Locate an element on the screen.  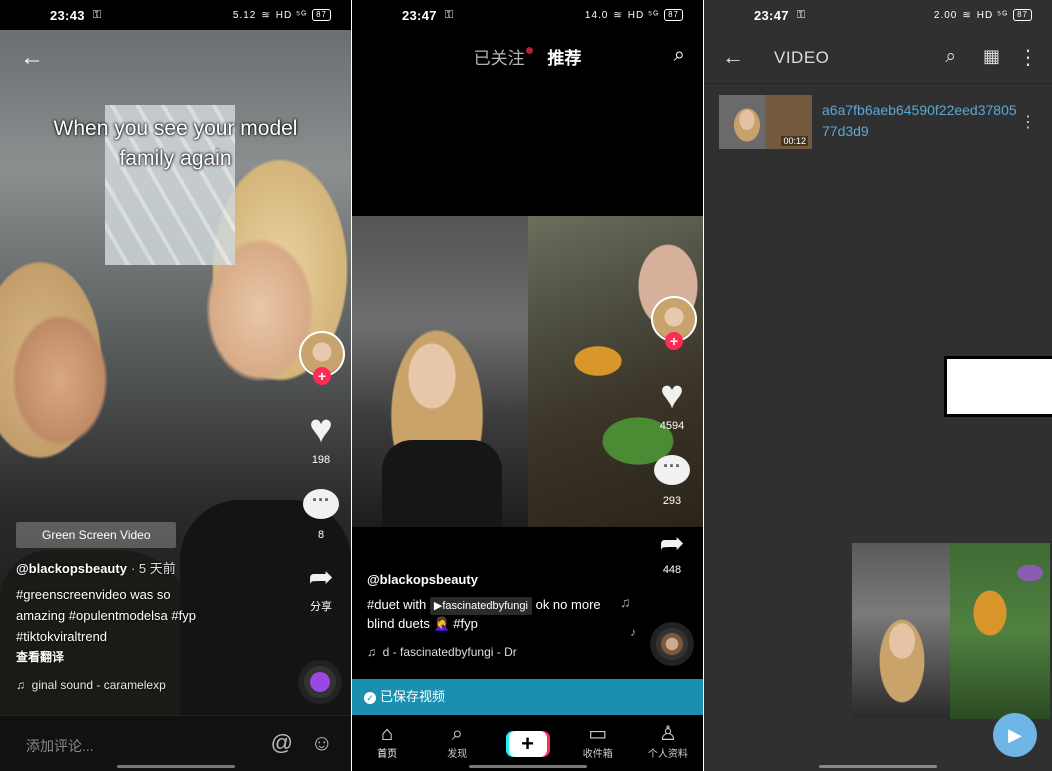
like-button: ♥ 4594 is located at coordinates (672, 403).